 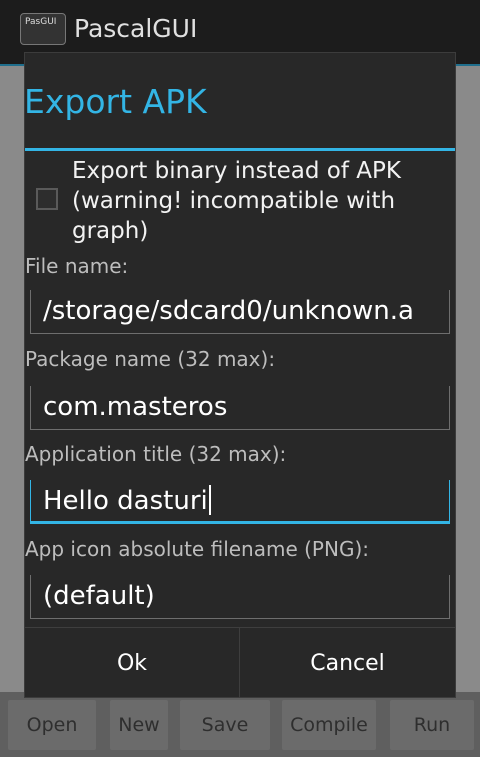 I want to click on save-button: Save, so click(x=225, y=725).